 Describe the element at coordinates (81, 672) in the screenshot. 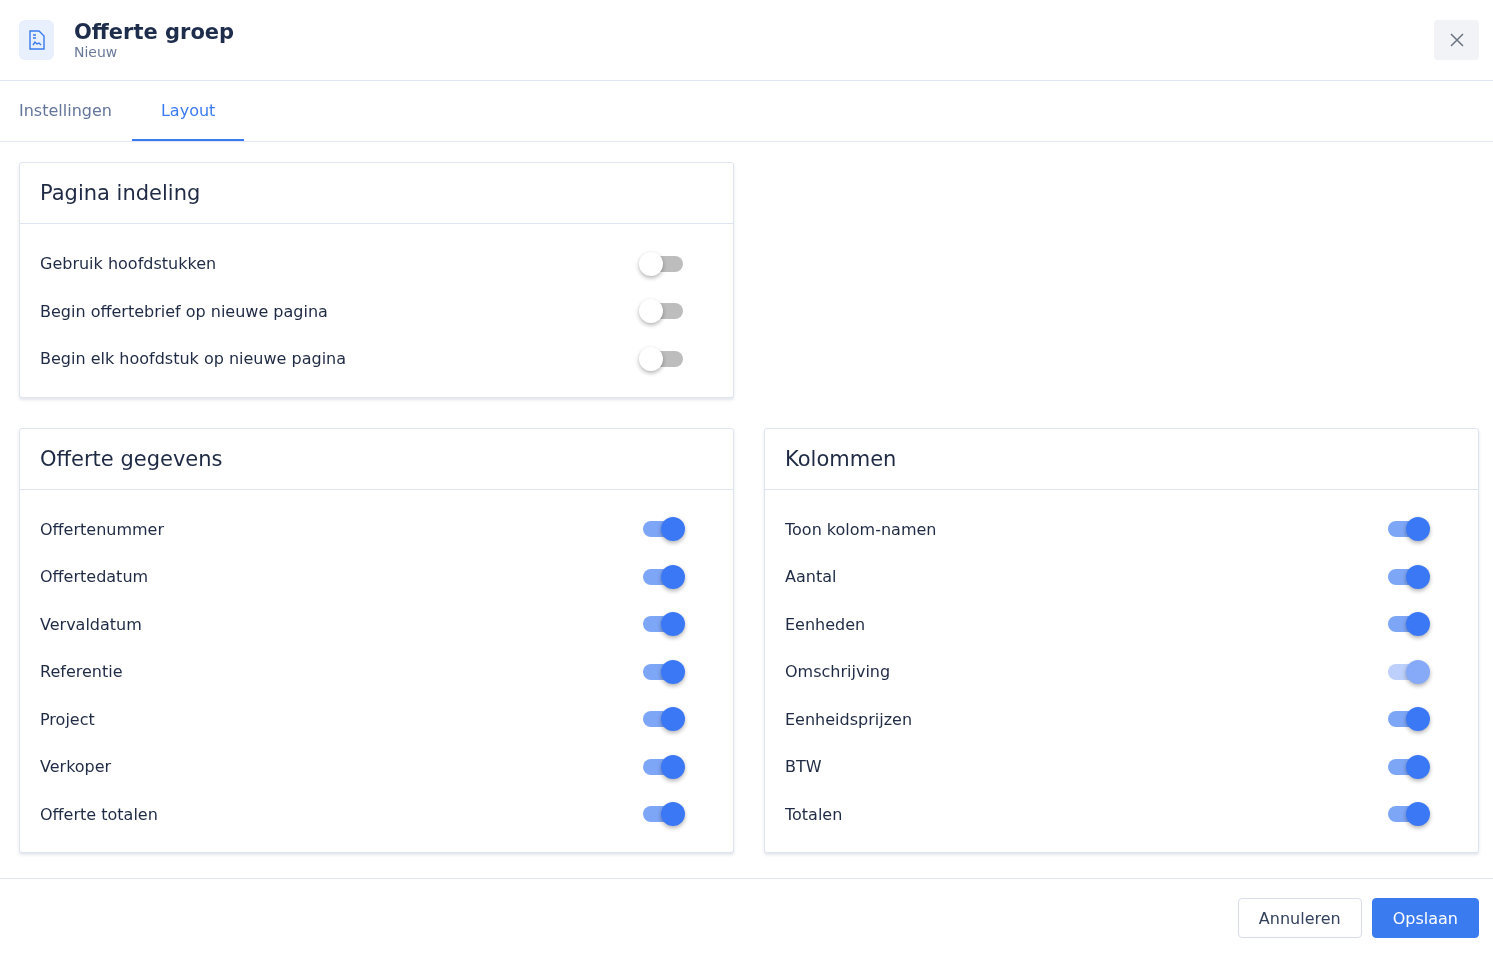

I see `setting-label: Referentie` at that location.